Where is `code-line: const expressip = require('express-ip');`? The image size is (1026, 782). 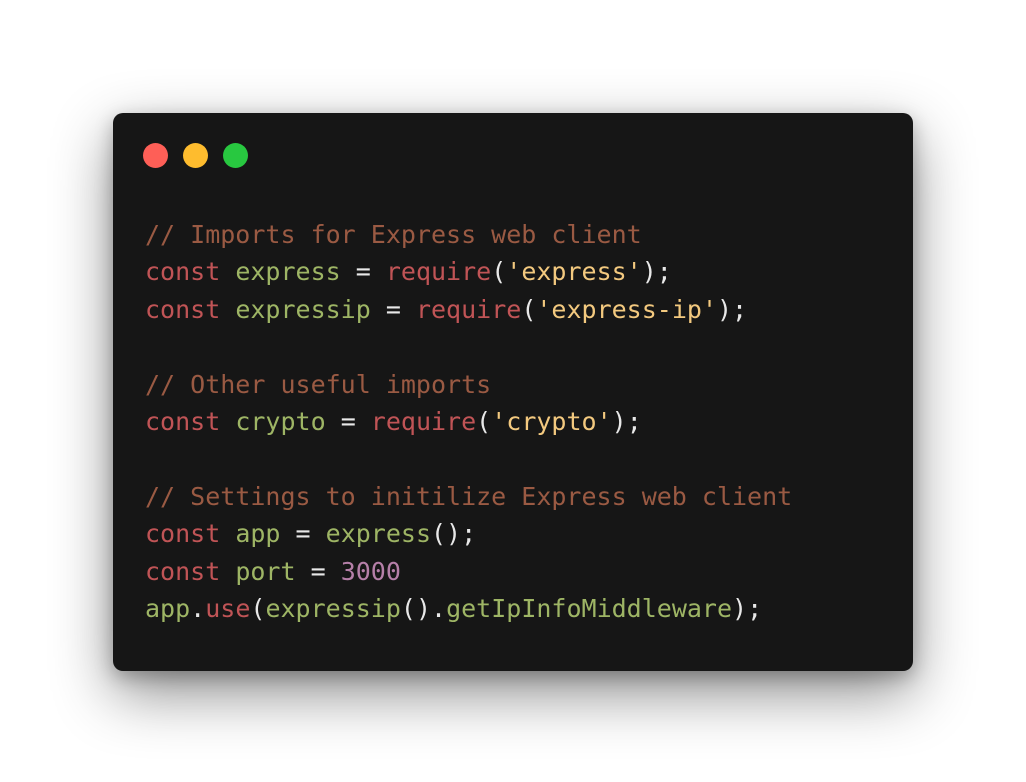 code-line: const expressip = require('express-ip'); is located at coordinates (468, 309).